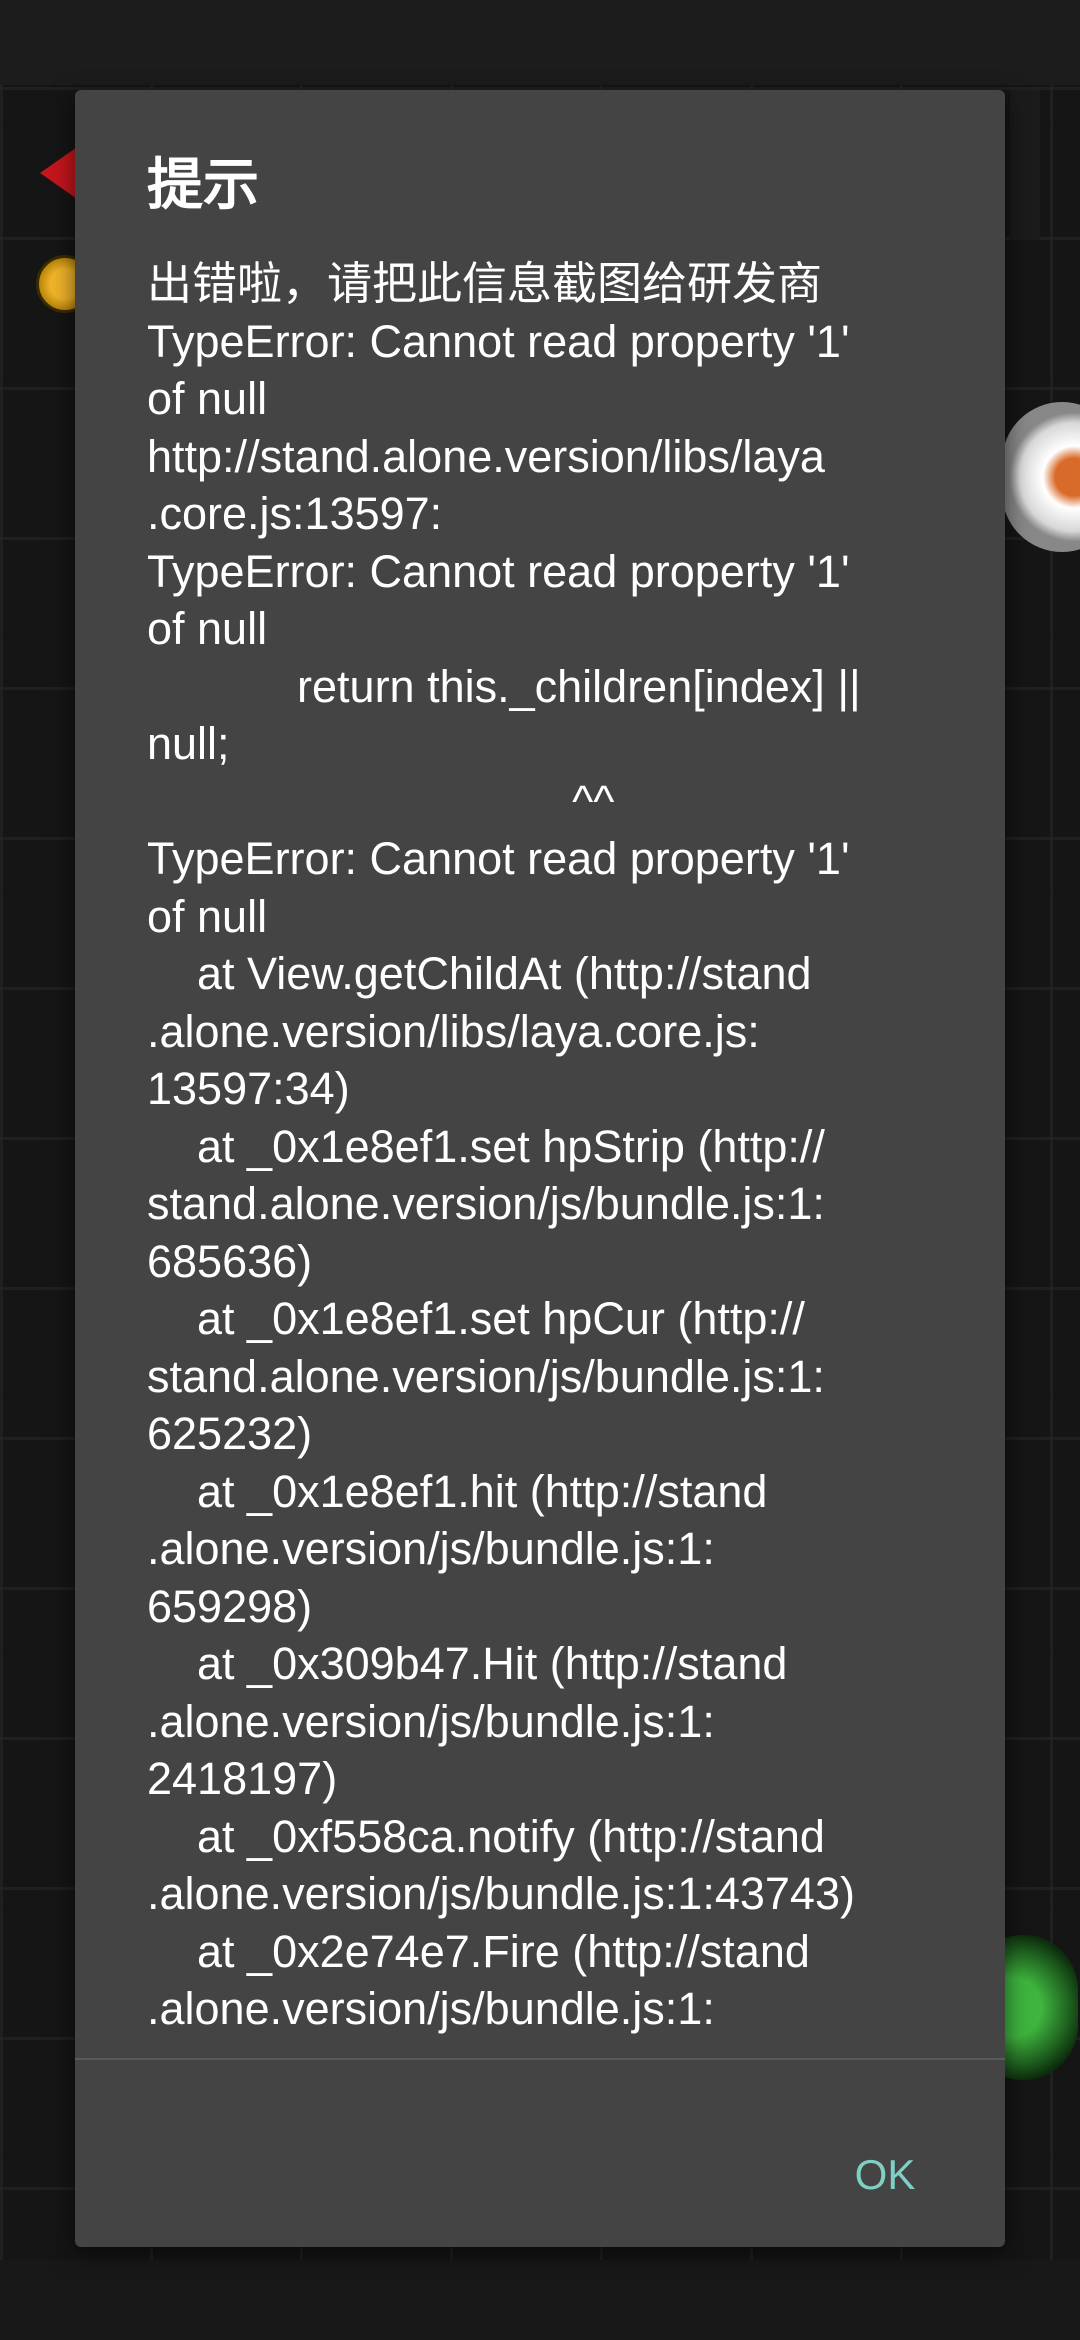 The width and height of the screenshot is (1080, 2340). What do you see at coordinates (60, 173) in the screenshot?
I see `back-arrow-icon` at bounding box center [60, 173].